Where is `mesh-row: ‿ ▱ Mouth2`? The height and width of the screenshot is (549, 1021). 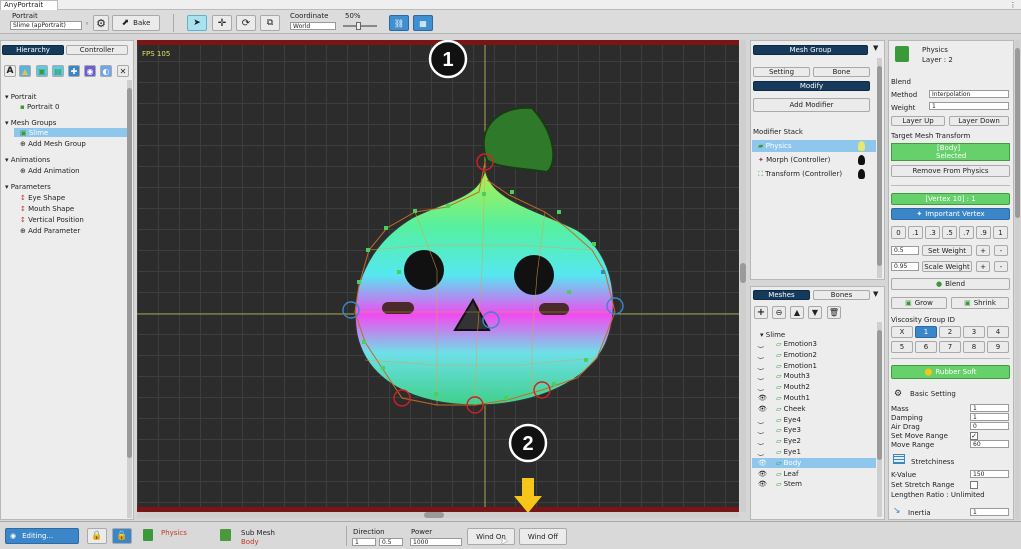 mesh-row: ‿ ▱ Mouth2 is located at coordinates (784, 387).